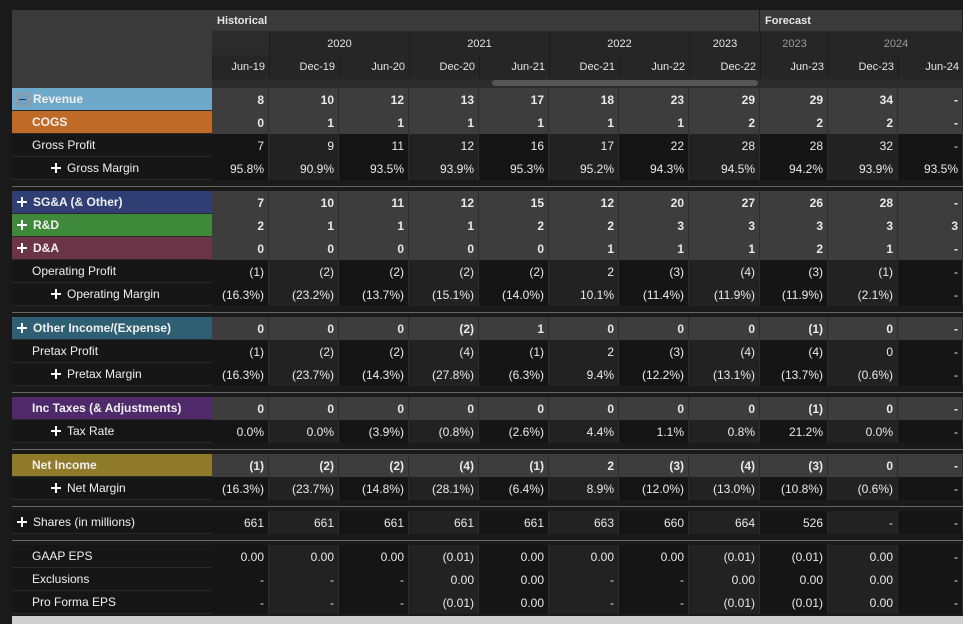 Image resolution: width=963 pixels, height=624 pixels. I want to click on row-label-gaap-eps: GAAP EPS, so click(112, 556).